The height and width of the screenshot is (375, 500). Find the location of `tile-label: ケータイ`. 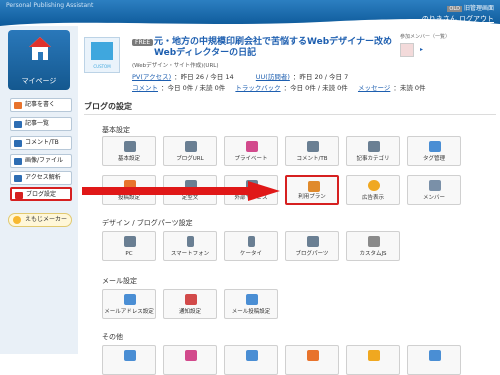

tile-label: ケータイ is located at coordinates (250, 254).